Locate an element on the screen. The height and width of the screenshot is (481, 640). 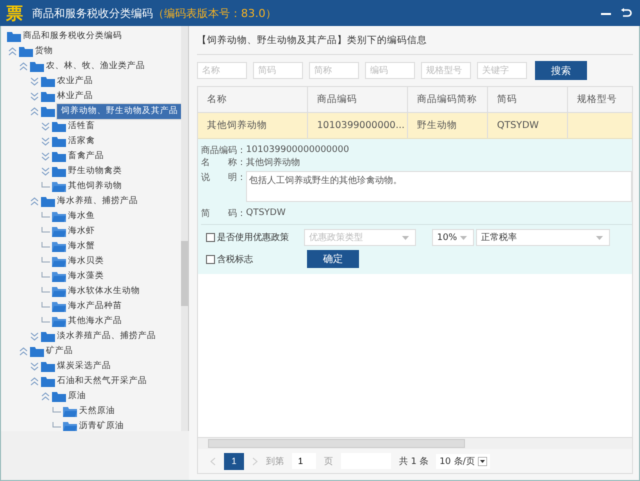
tree-item: 其他海水产品 is located at coordinates (95, 321).